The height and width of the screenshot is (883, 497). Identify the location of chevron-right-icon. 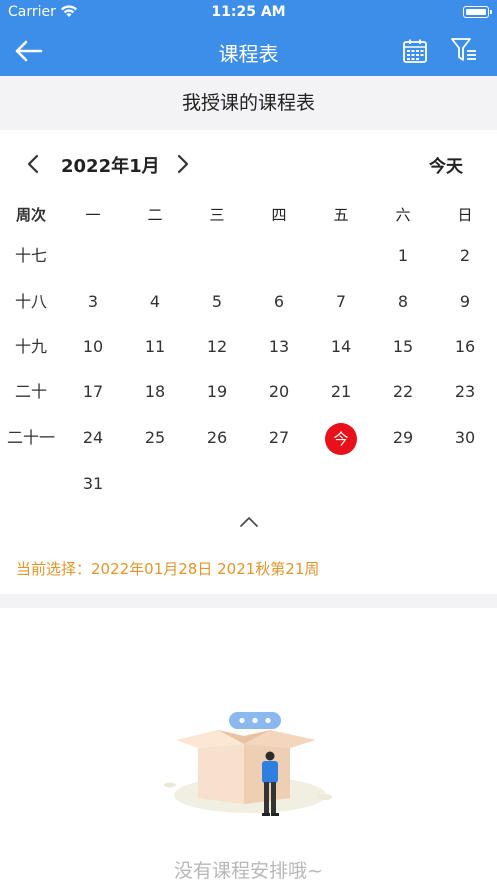
(183, 164).